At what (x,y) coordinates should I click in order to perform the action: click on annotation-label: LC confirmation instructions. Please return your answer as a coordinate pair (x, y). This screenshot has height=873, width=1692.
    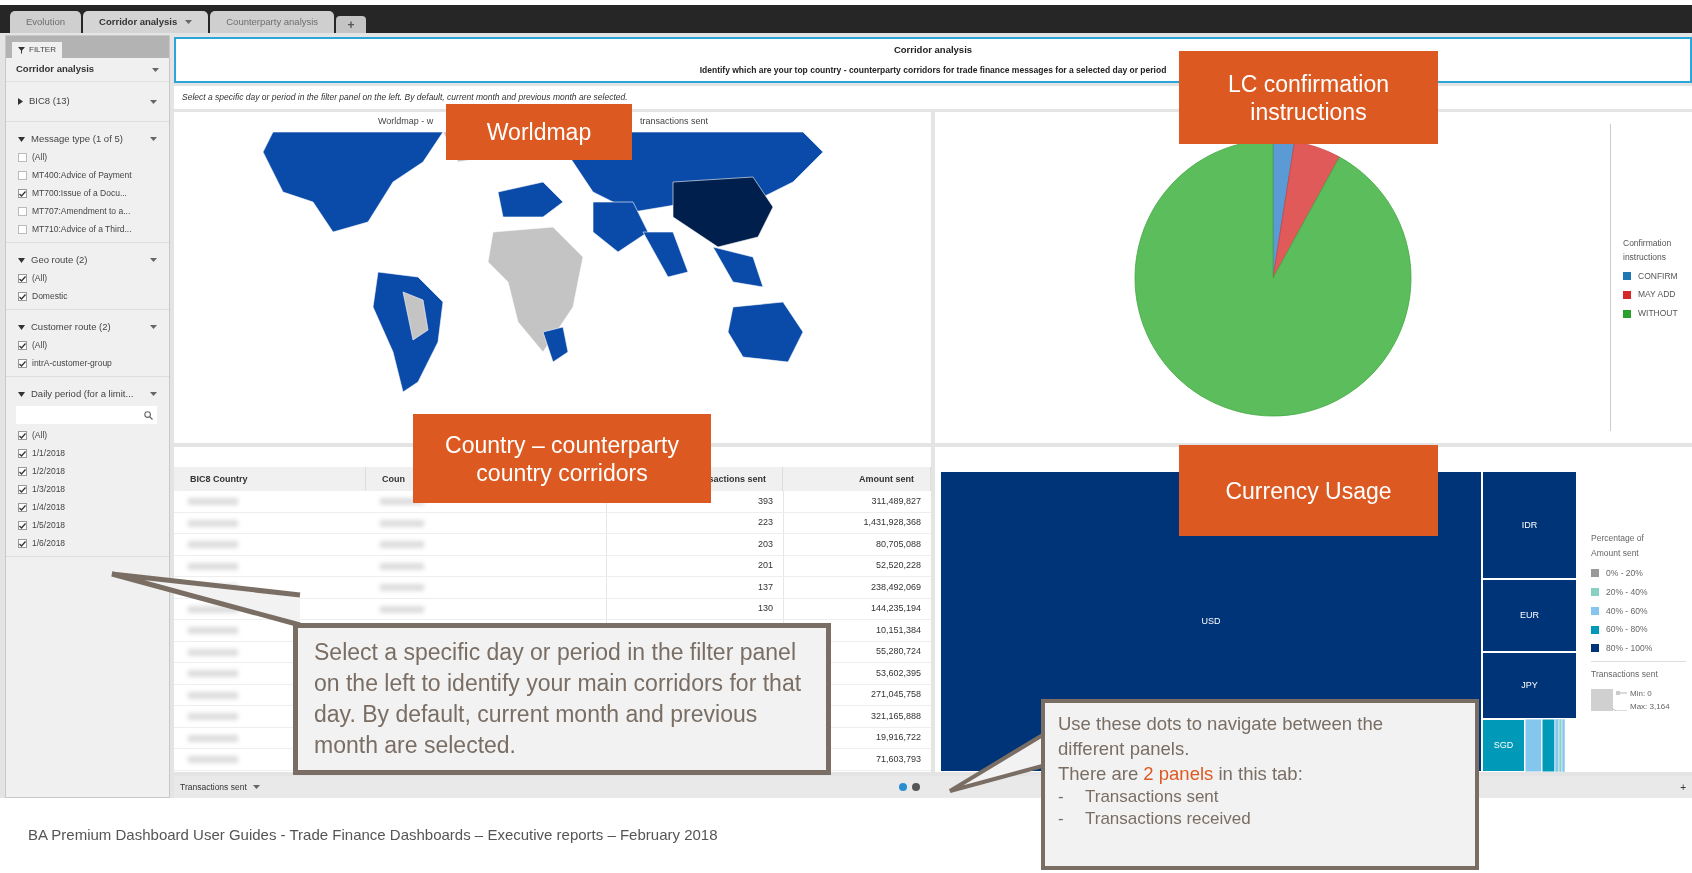
    Looking at the image, I should click on (1308, 97).